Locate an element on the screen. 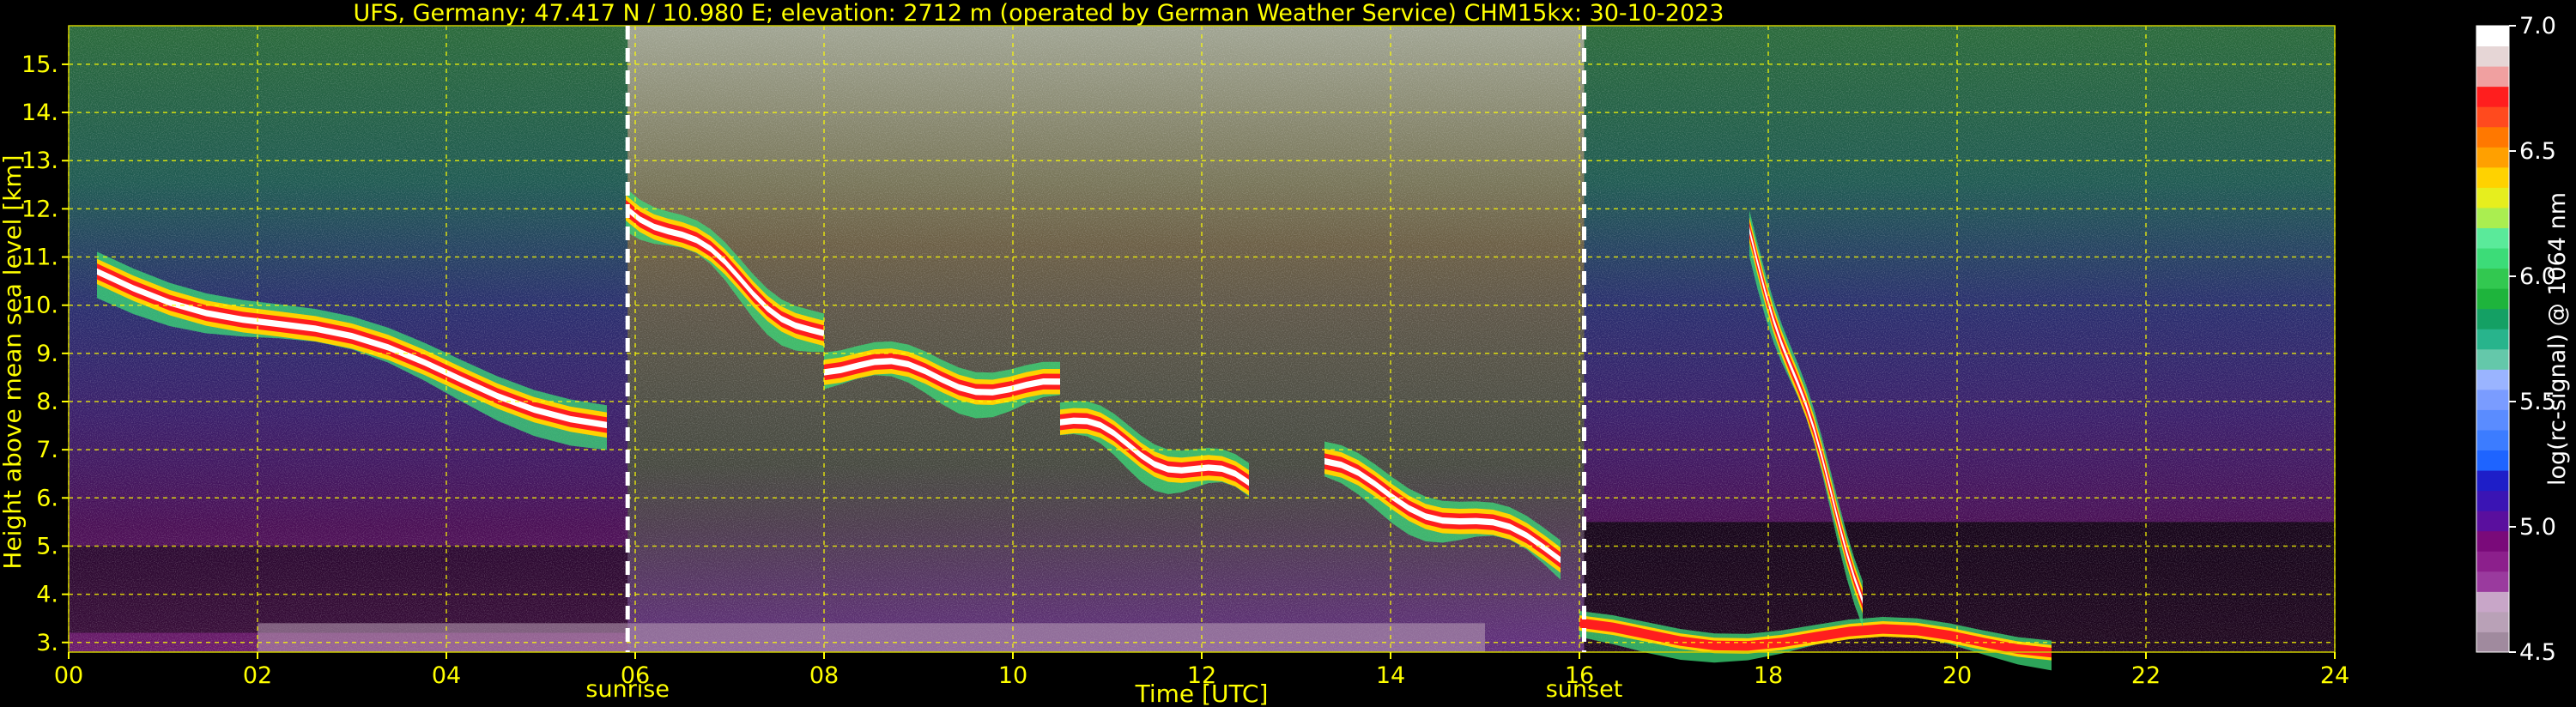 The image size is (2576, 707). x-tick-label: 24 is located at coordinates (2334, 675).